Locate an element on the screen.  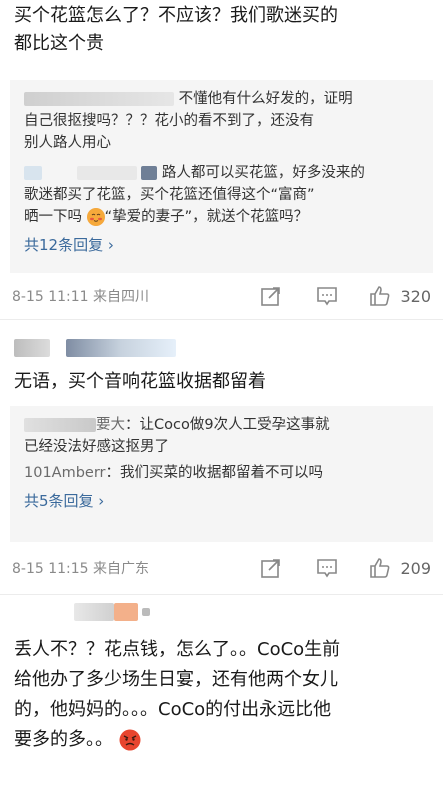
comment-meta-info: 8-15 11:15 来自广东 is located at coordinates (119, 568).